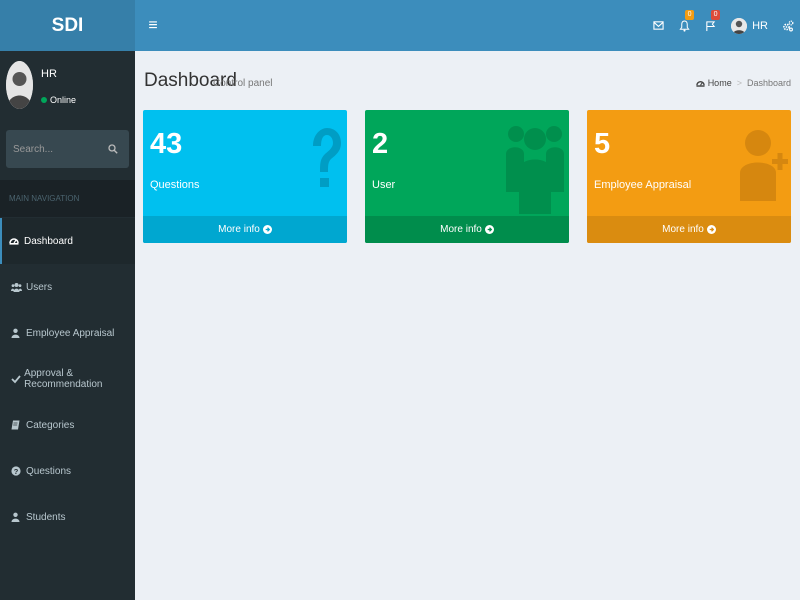 The height and width of the screenshot is (600, 800). Describe the element at coordinates (63, 379) in the screenshot. I see `sidebar-item-label: Approval & Recommendation` at that location.